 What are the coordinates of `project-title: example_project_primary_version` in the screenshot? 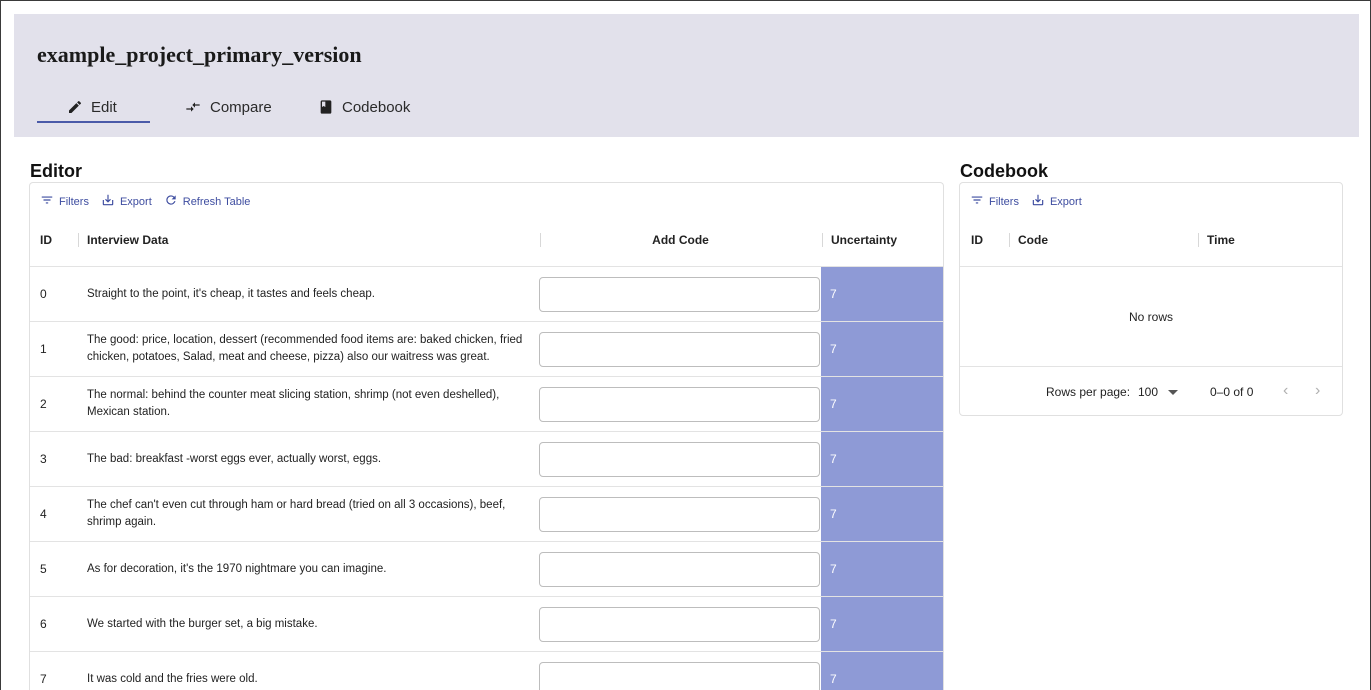 It's located at (199, 54).